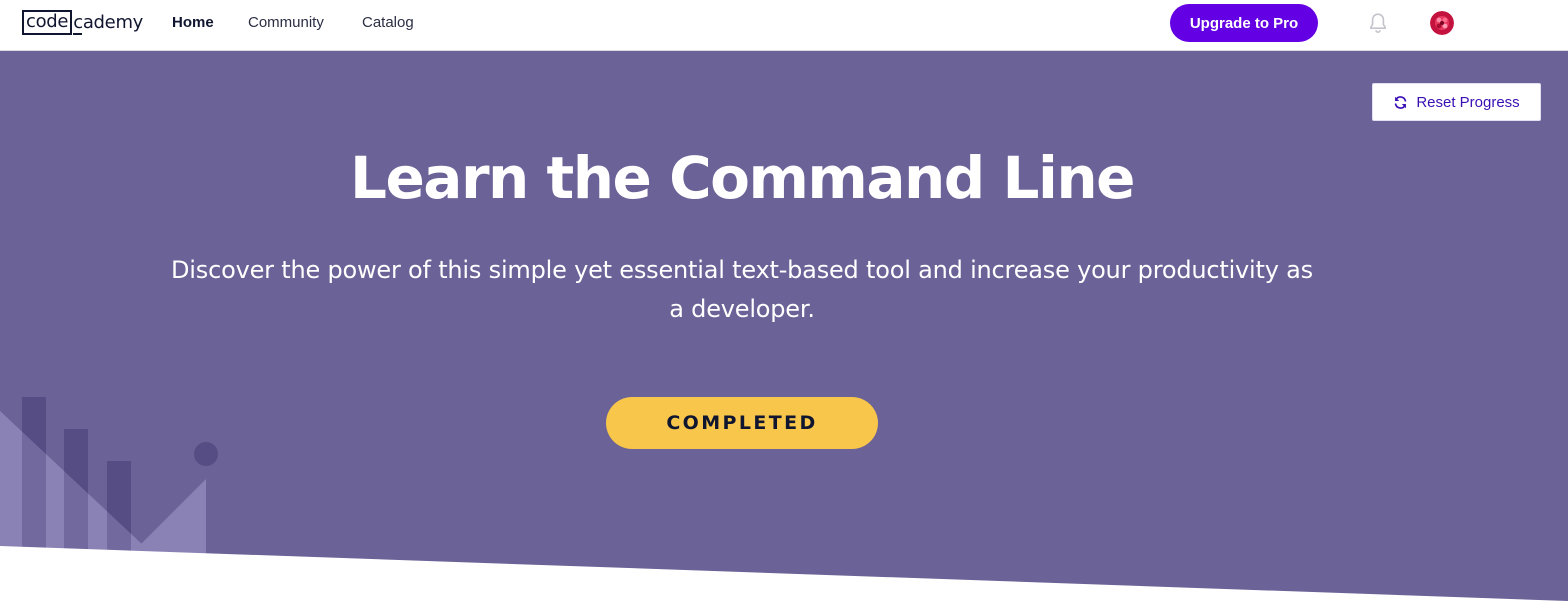  What do you see at coordinates (388, 22) in the screenshot?
I see `nav-catalog-link: Catalog` at bounding box center [388, 22].